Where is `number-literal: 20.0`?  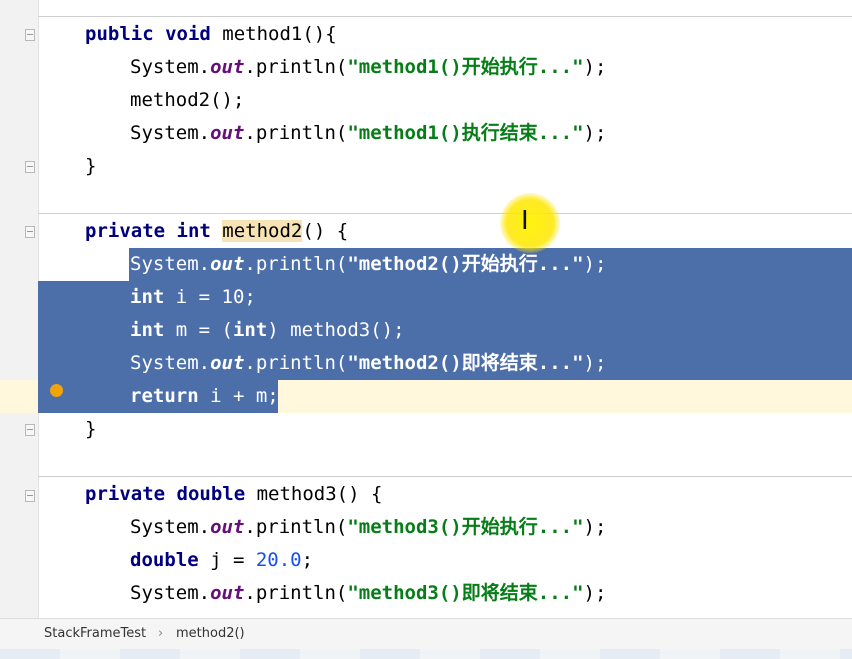 number-literal: 20.0 is located at coordinates (278, 560).